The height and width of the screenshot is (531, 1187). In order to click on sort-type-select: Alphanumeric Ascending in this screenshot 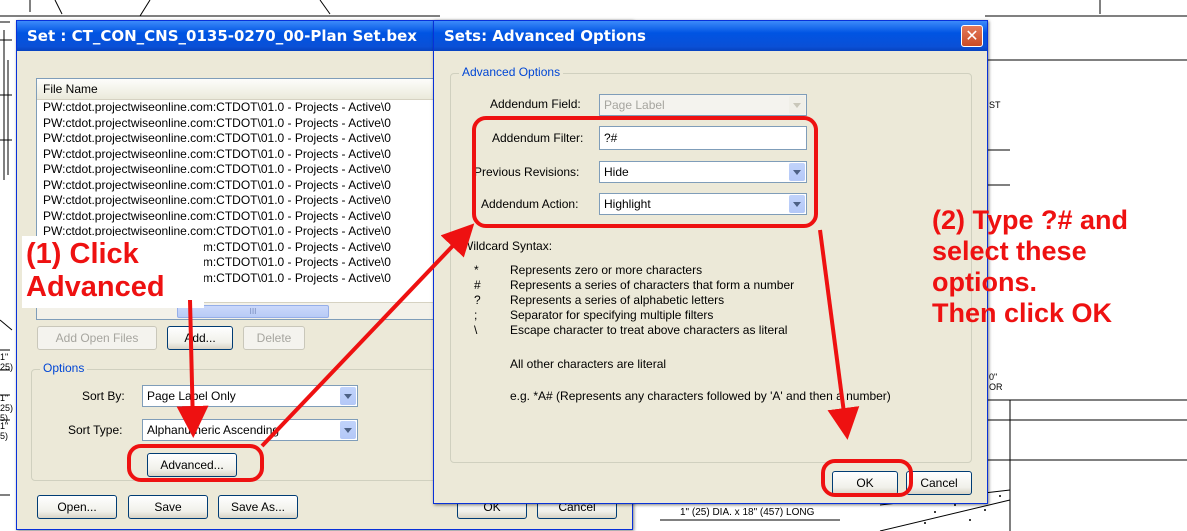, I will do `click(250, 430)`.